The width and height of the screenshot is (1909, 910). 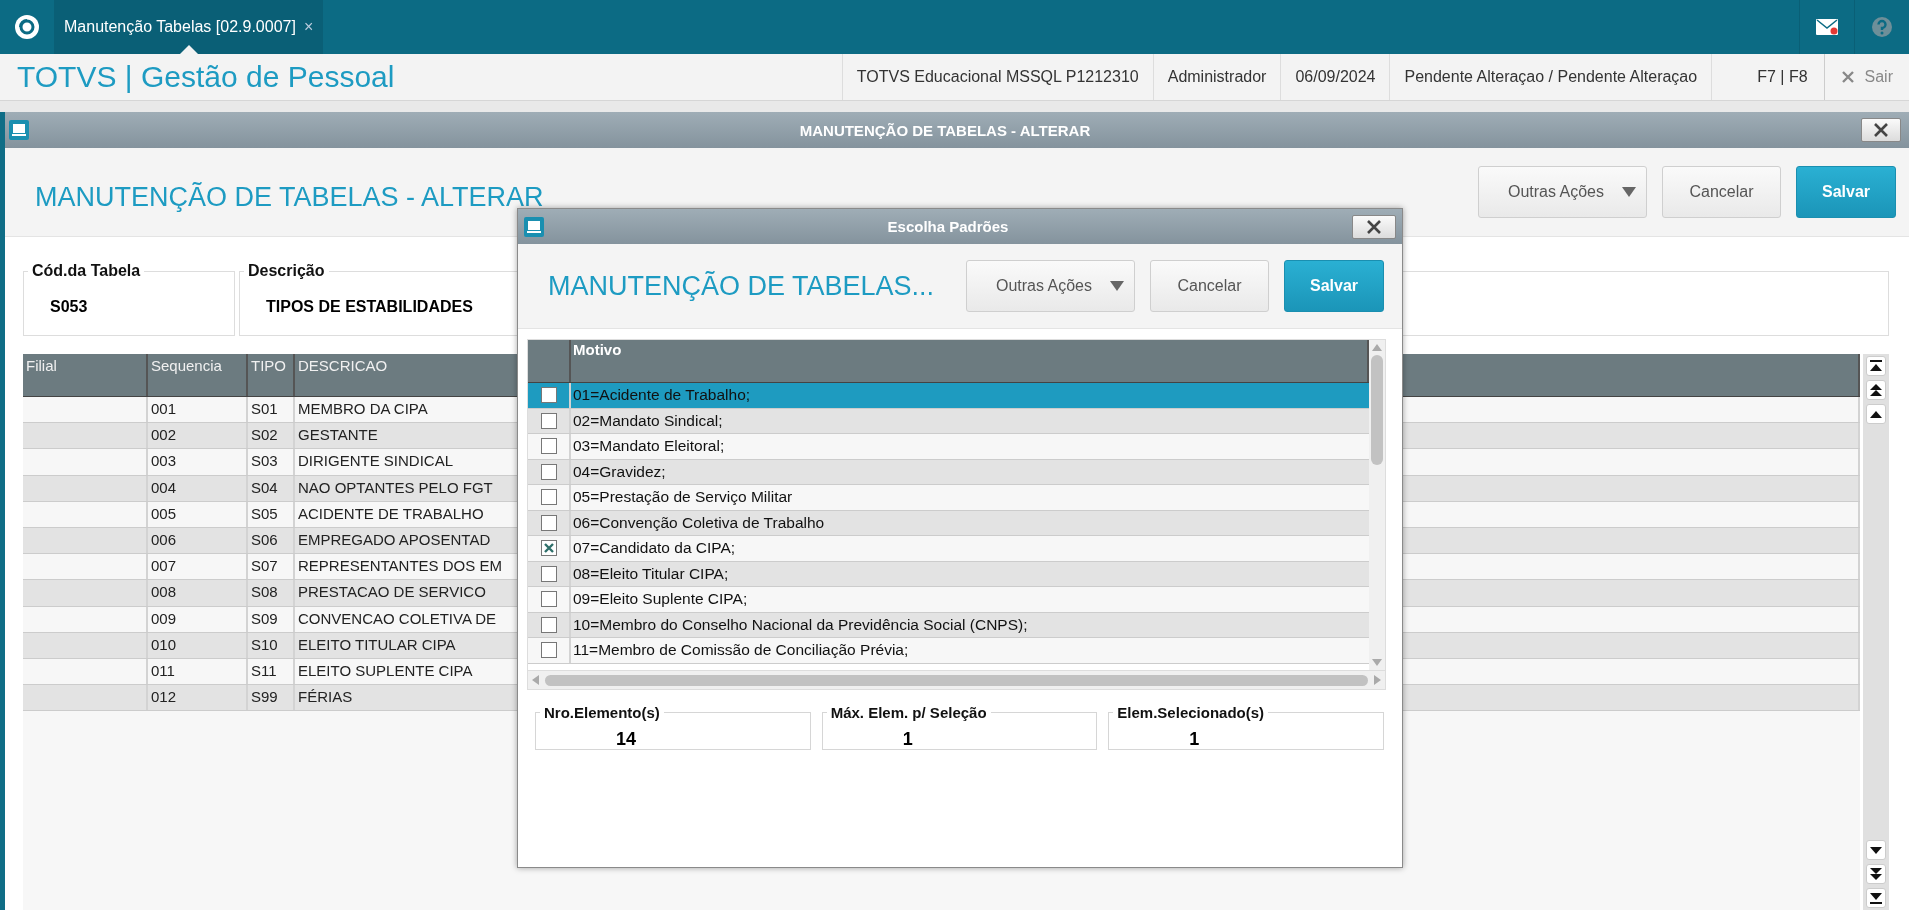 What do you see at coordinates (271, 619) in the screenshot?
I see `table-cell: S09` at bounding box center [271, 619].